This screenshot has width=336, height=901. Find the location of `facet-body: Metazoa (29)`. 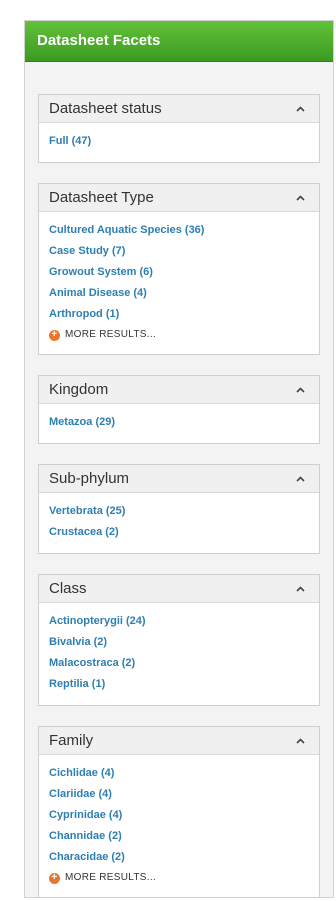

facet-body: Metazoa (29) is located at coordinates (179, 423).